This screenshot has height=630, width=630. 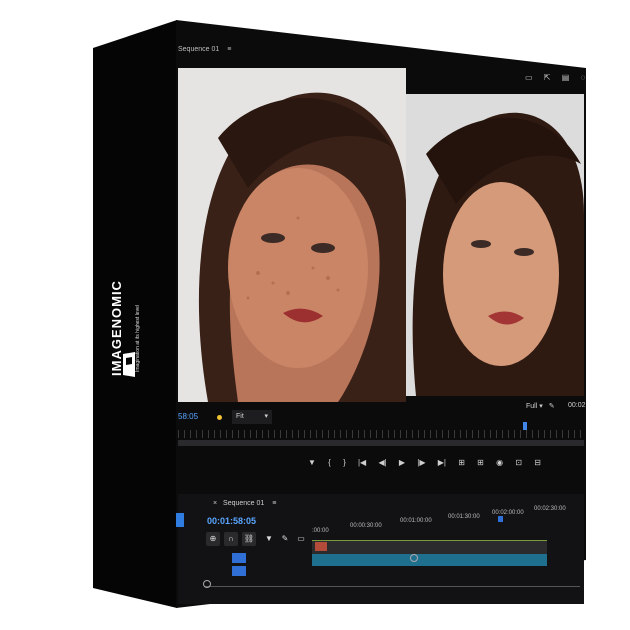 I want to click on ruler-tick: 00:01:00:00, so click(x=416, y=521).